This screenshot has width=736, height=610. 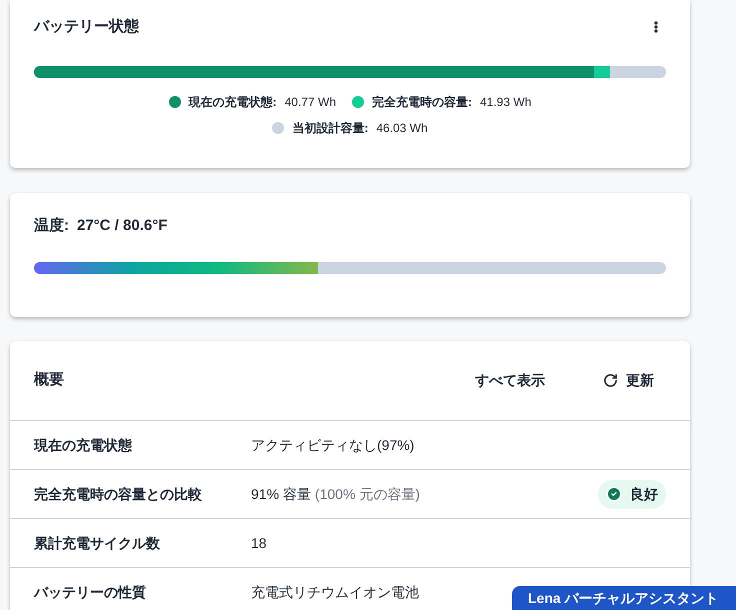 I want to click on card-title: 概要, so click(x=49, y=380).